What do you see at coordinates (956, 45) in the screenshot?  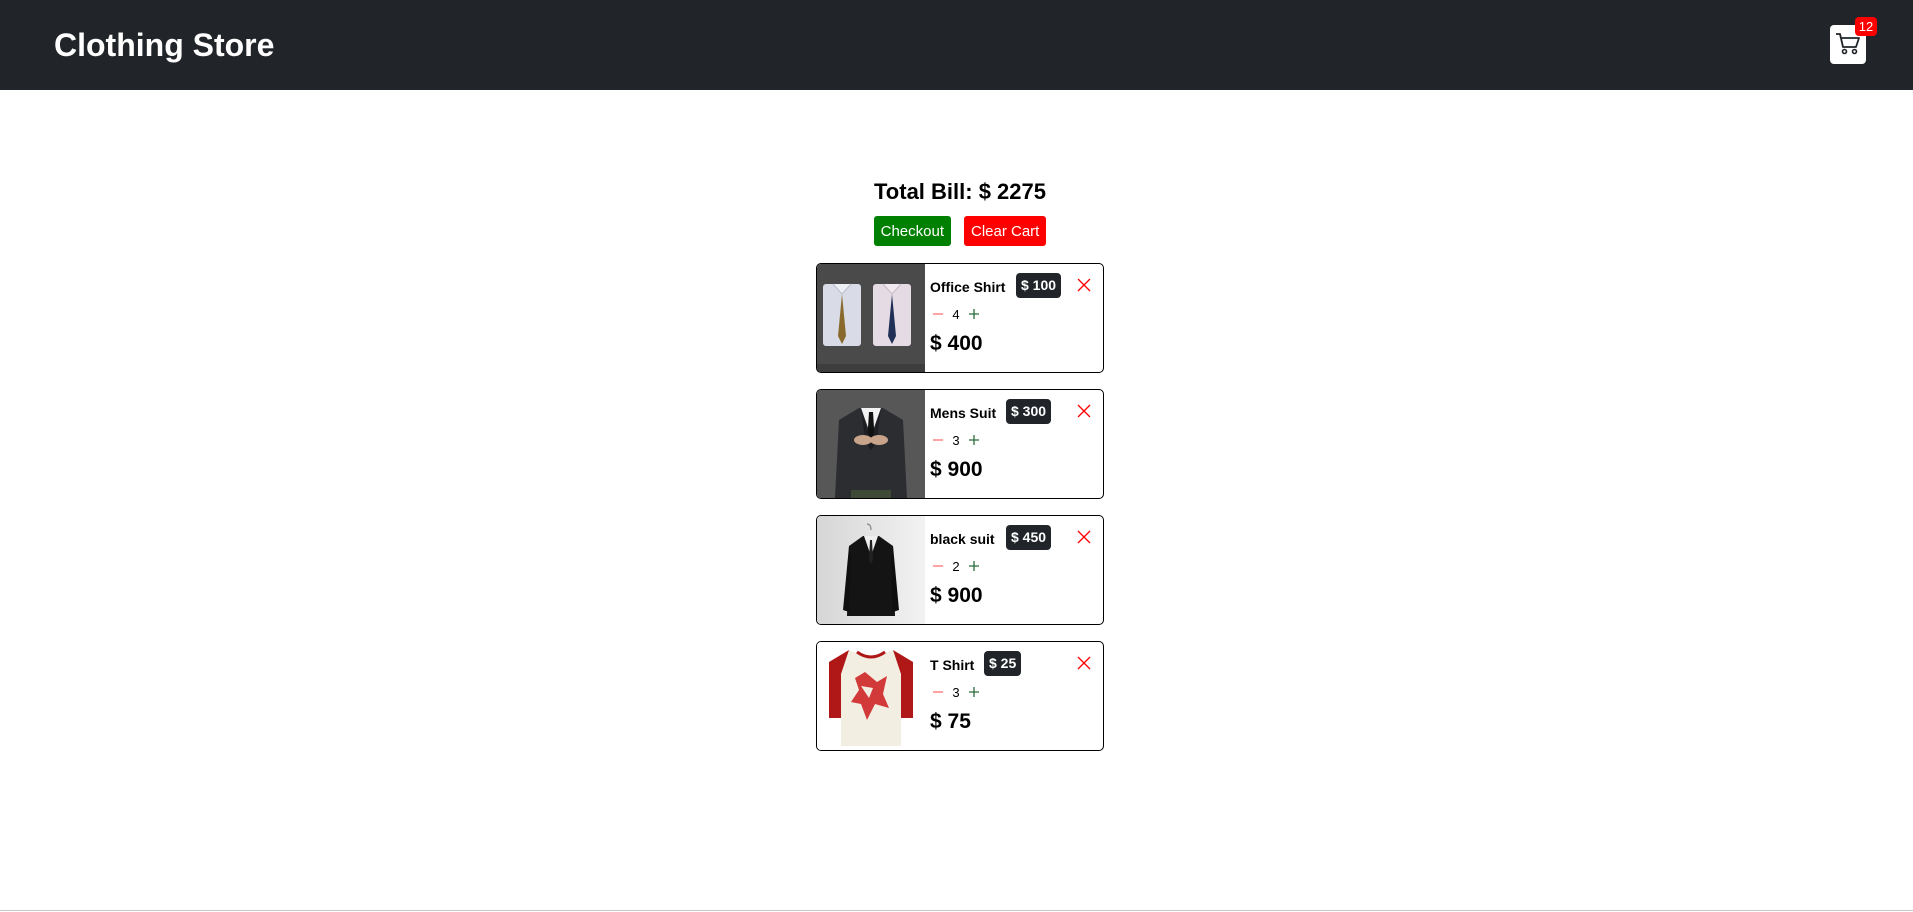 I see `navbar: Clothing Store 12` at bounding box center [956, 45].